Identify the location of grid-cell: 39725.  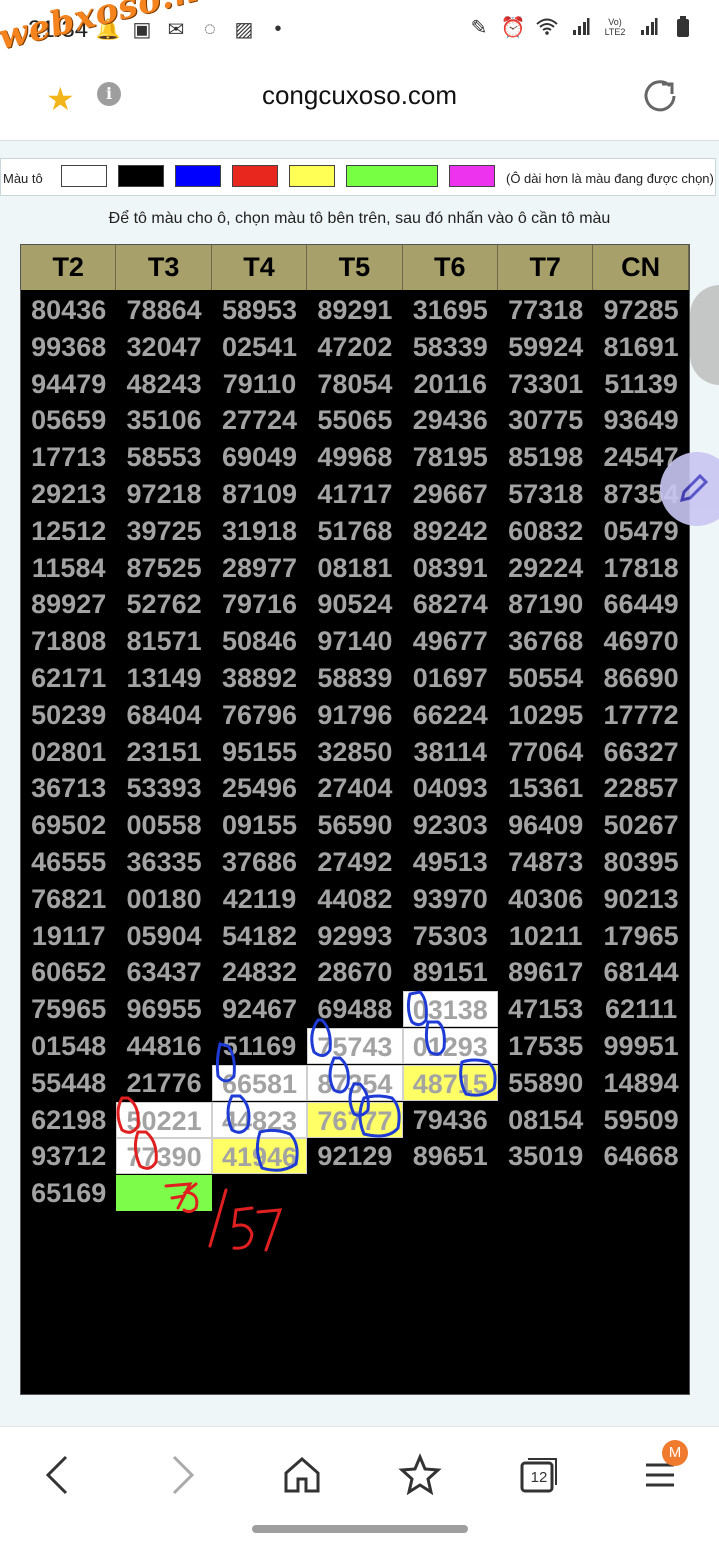
(163, 531).